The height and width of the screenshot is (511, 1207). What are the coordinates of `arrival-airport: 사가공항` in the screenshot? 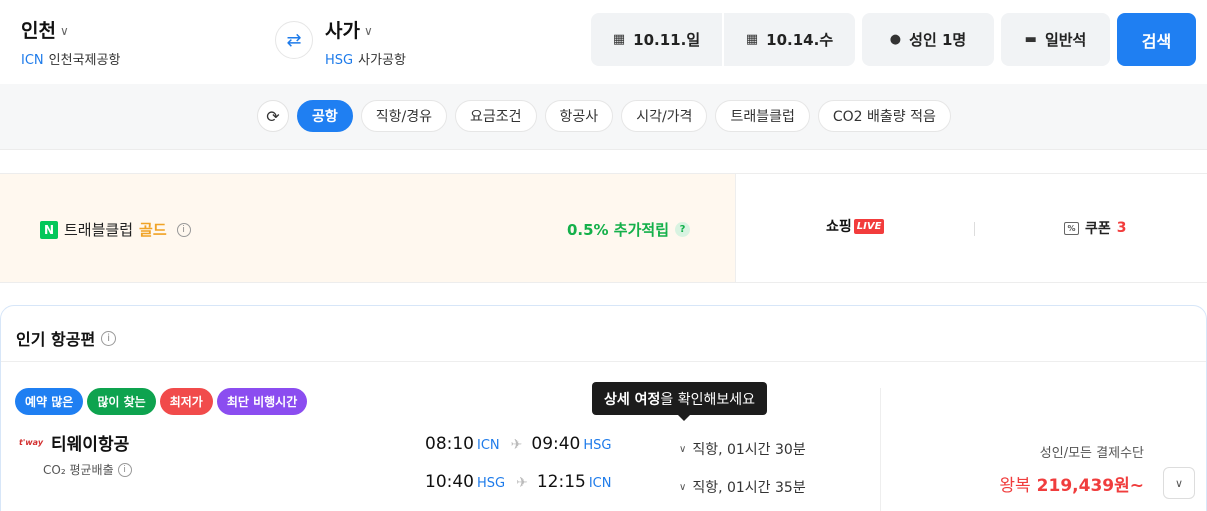 It's located at (382, 60).